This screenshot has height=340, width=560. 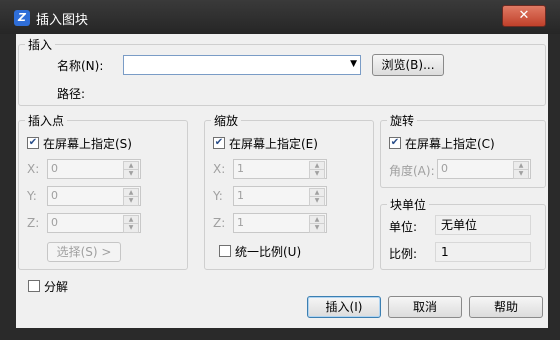 I want to click on app-icon: Z, so click(x=22, y=18).